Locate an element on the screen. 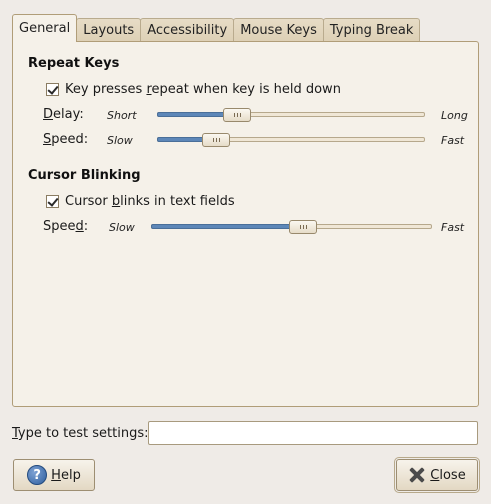 The image size is (491, 504). help-icon: ? is located at coordinates (37, 475).